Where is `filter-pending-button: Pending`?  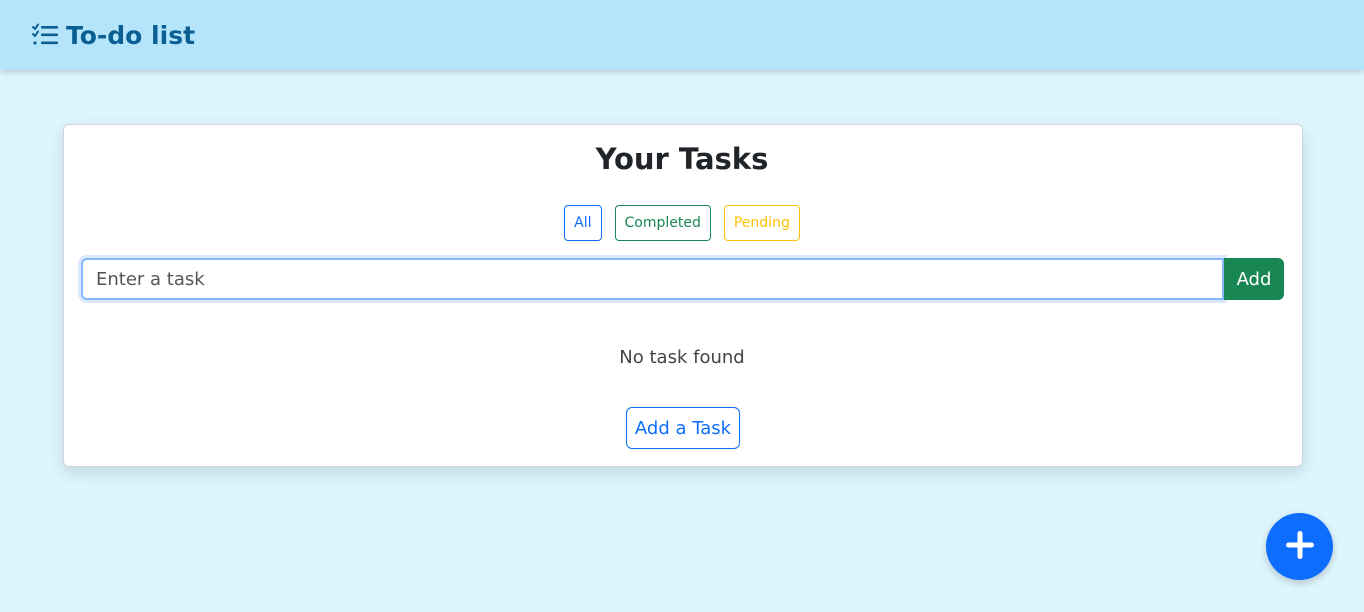
filter-pending-button: Pending is located at coordinates (761, 223).